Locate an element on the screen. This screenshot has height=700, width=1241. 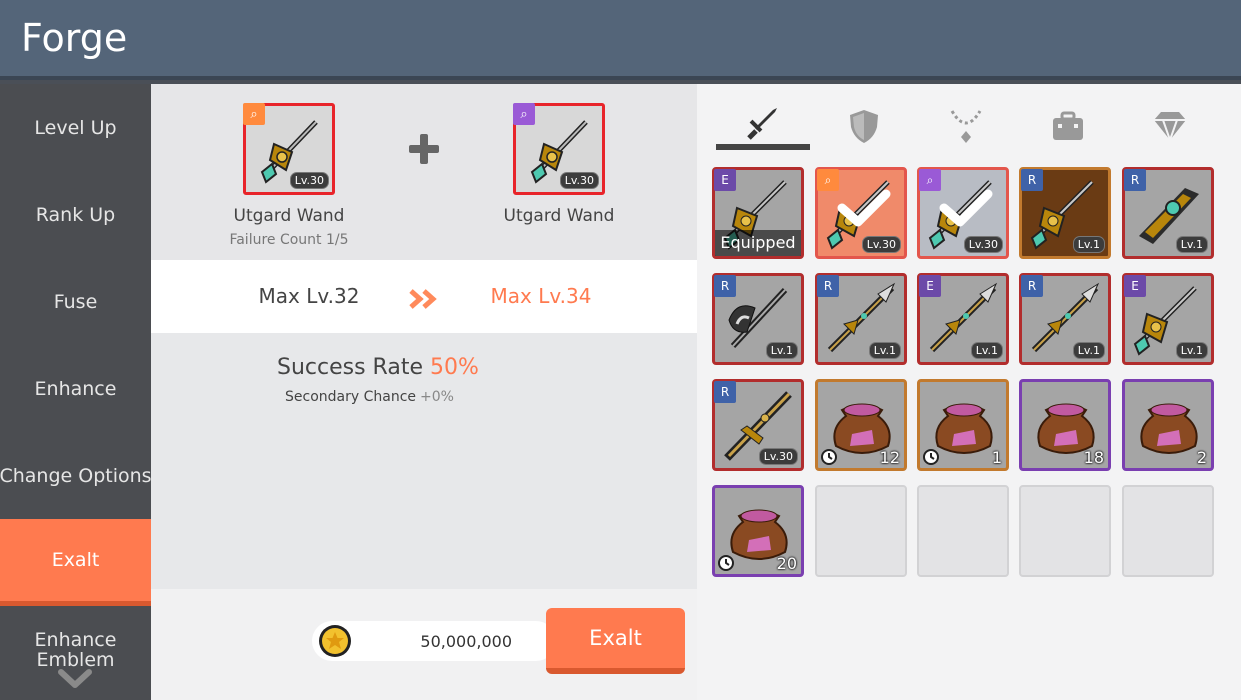
shield-icon is located at coordinates (864, 126).